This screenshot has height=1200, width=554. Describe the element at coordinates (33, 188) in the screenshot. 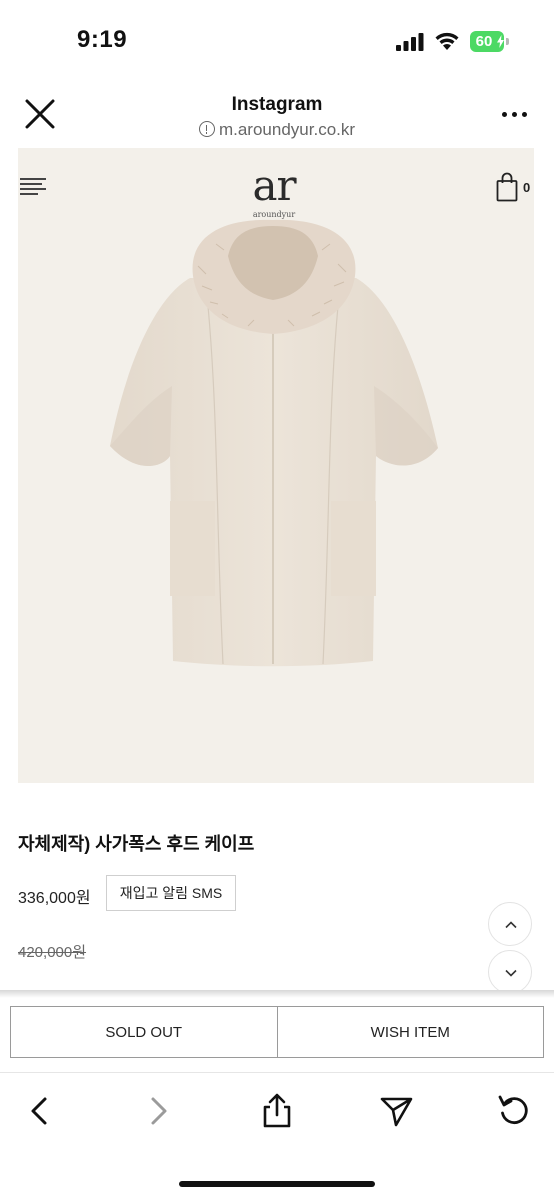

I see `hamburger-menu-icon` at that location.